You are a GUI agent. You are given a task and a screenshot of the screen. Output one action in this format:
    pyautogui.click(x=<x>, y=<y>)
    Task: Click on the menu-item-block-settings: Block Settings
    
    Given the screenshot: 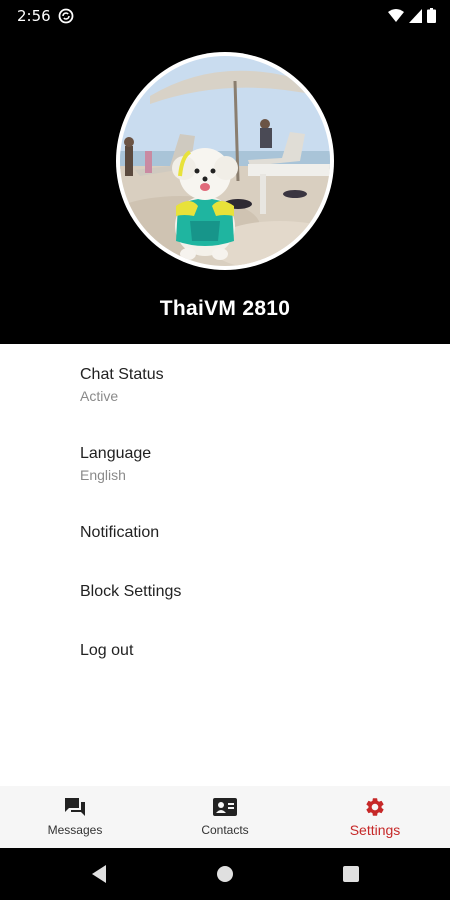 What is the action you would take?
    pyautogui.click(x=130, y=592)
    